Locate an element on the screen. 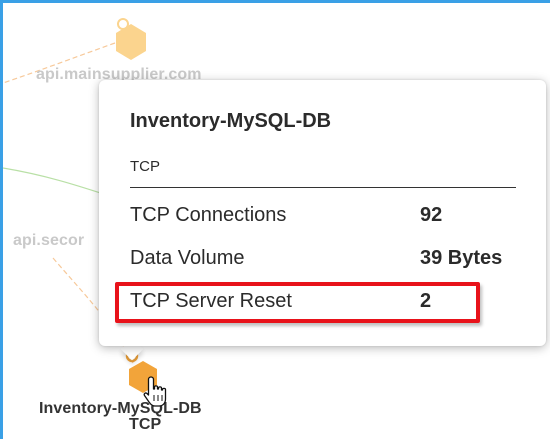 Image resolution: width=550 pixels, height=439 pixels. tooltip-divider is located at coordinates (323, 187).